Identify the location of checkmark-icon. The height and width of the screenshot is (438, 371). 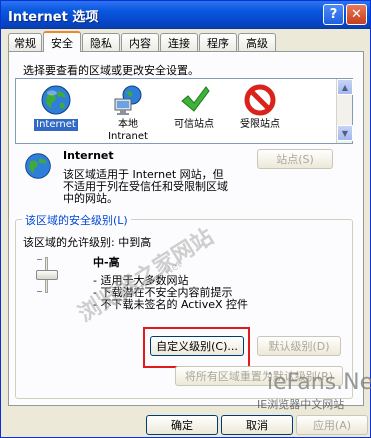
(194, 100).